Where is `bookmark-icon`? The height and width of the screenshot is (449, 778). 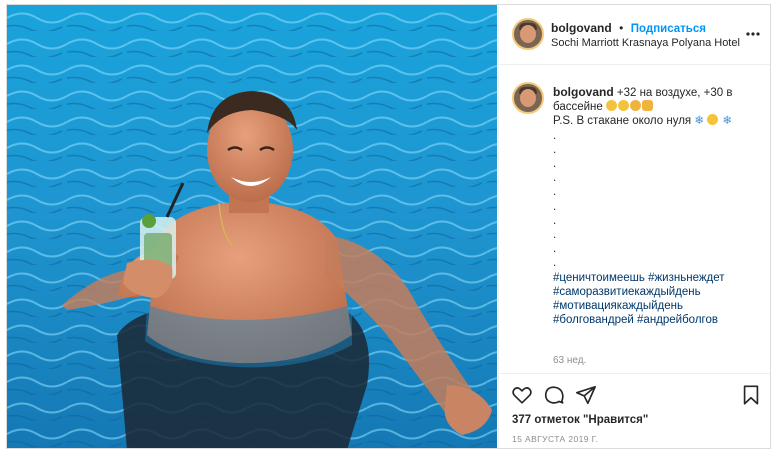 bookmark-icon is located at coordinates (751, 395).